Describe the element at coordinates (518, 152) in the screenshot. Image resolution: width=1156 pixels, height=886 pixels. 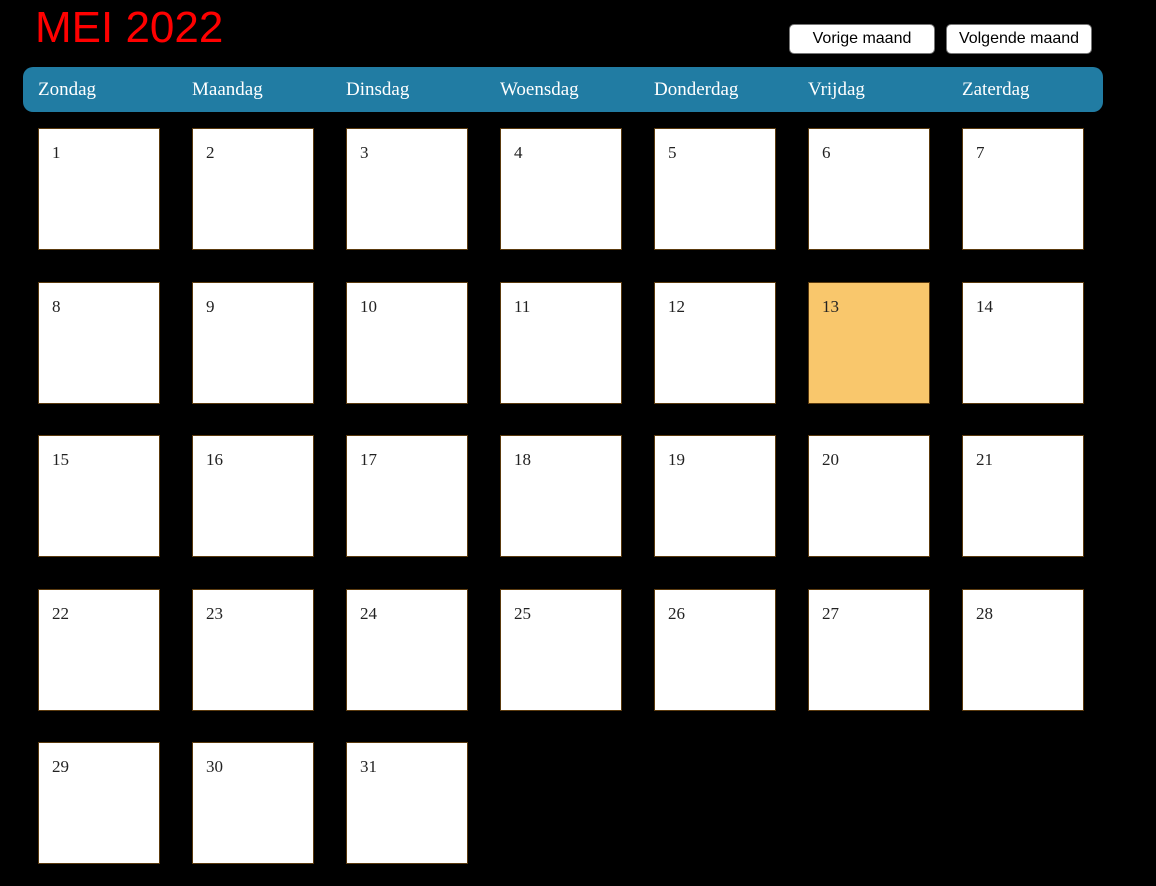
I see `day-number: 4` at that location.